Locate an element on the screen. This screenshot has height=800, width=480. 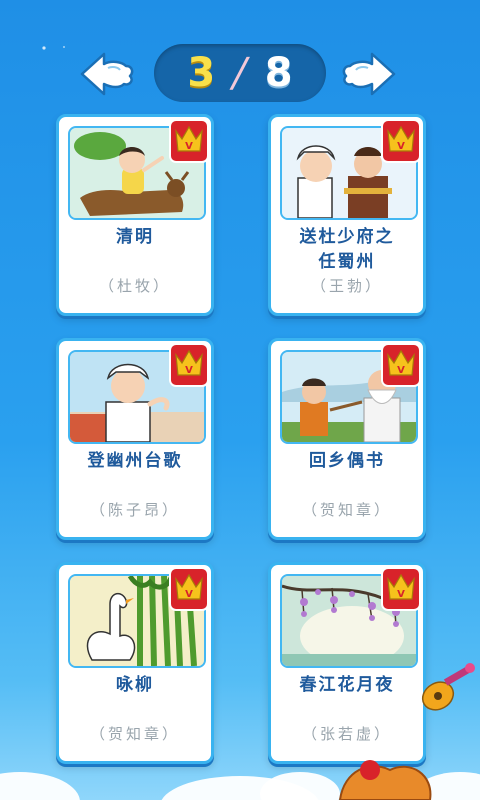
poem-author: （杜牧） is located at coordinates (134, 286).